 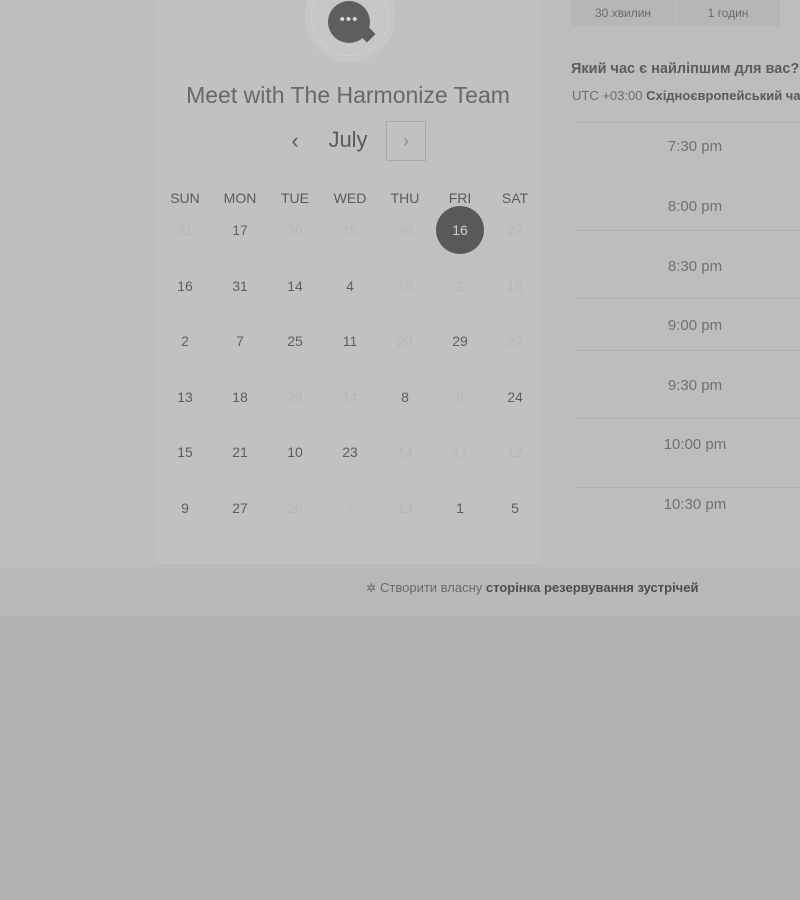 What do you see at coordinates (405, 198) in the screenshot?
I see `weekday-thu: THU` at bounding box center [405, 198].